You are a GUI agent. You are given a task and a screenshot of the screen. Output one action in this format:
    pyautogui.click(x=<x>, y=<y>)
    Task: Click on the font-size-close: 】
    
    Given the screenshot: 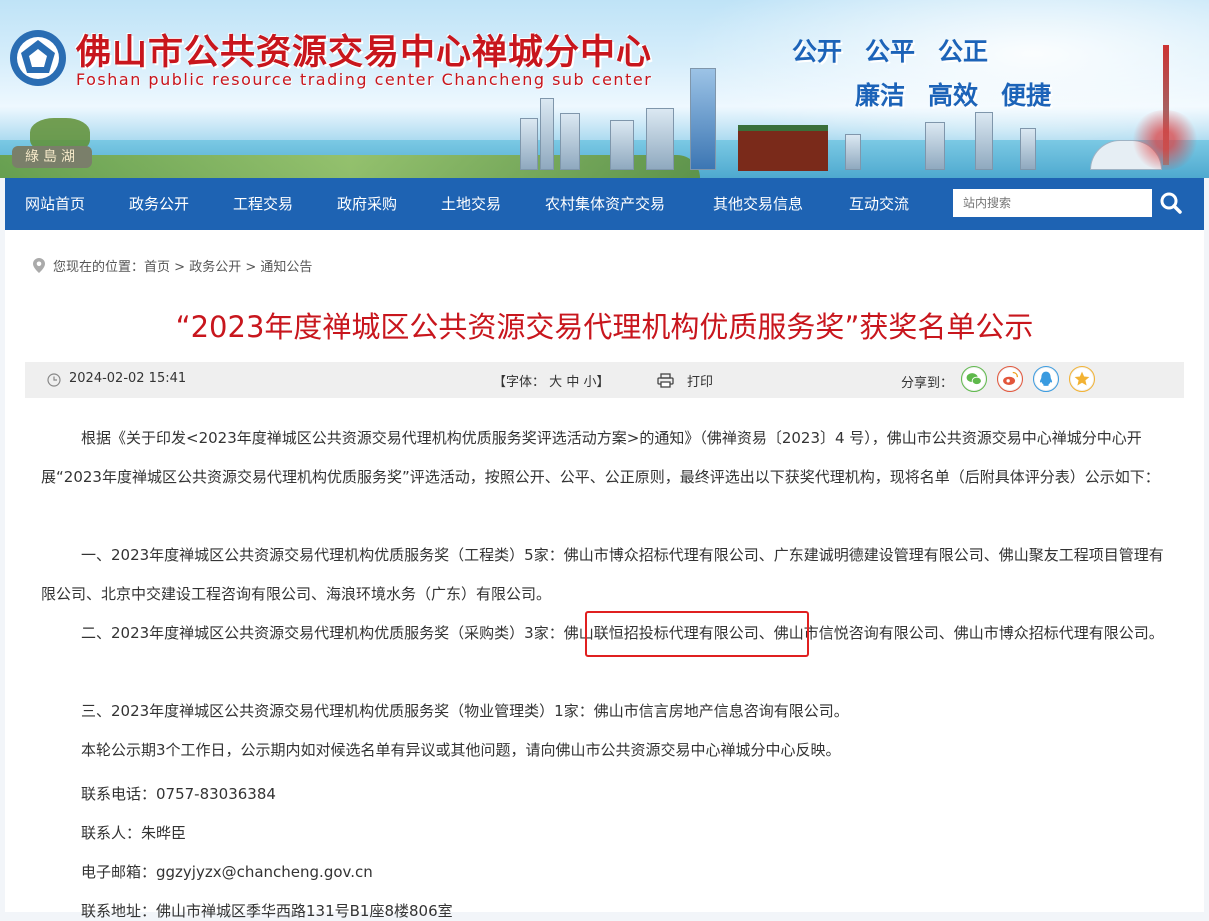 What is the action you would take?
    pyautogui.click(x=603, y=382)
    